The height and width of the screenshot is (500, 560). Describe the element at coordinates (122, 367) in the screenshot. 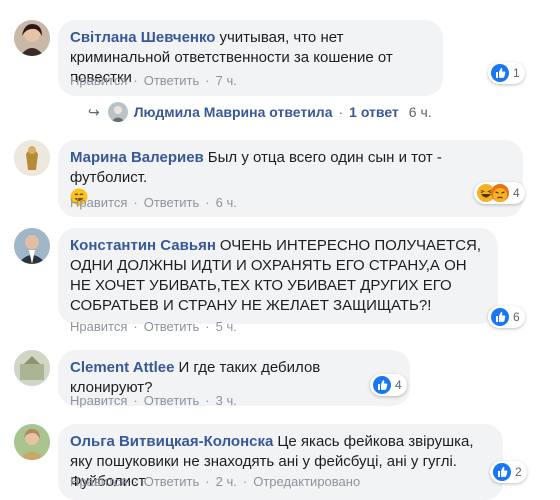

I see `comment-author: Clement Attlee` at that location.